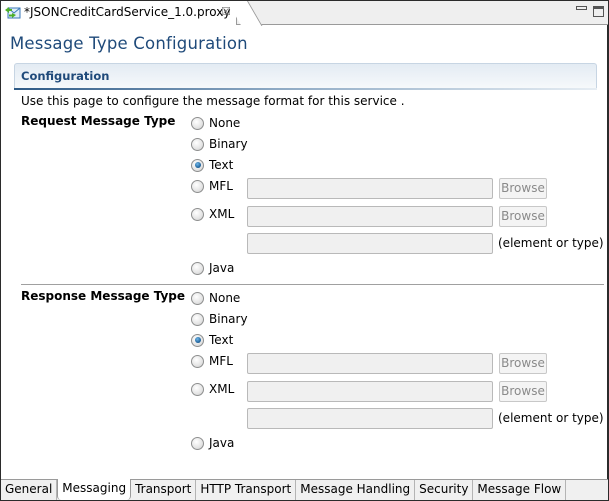 The width and height of the screenshot is (609, 501). What do you see at coordinates (523, 216) in the screenshot?
I see `request-xml-browse-button: Browse` at bounding box center [523, 216].